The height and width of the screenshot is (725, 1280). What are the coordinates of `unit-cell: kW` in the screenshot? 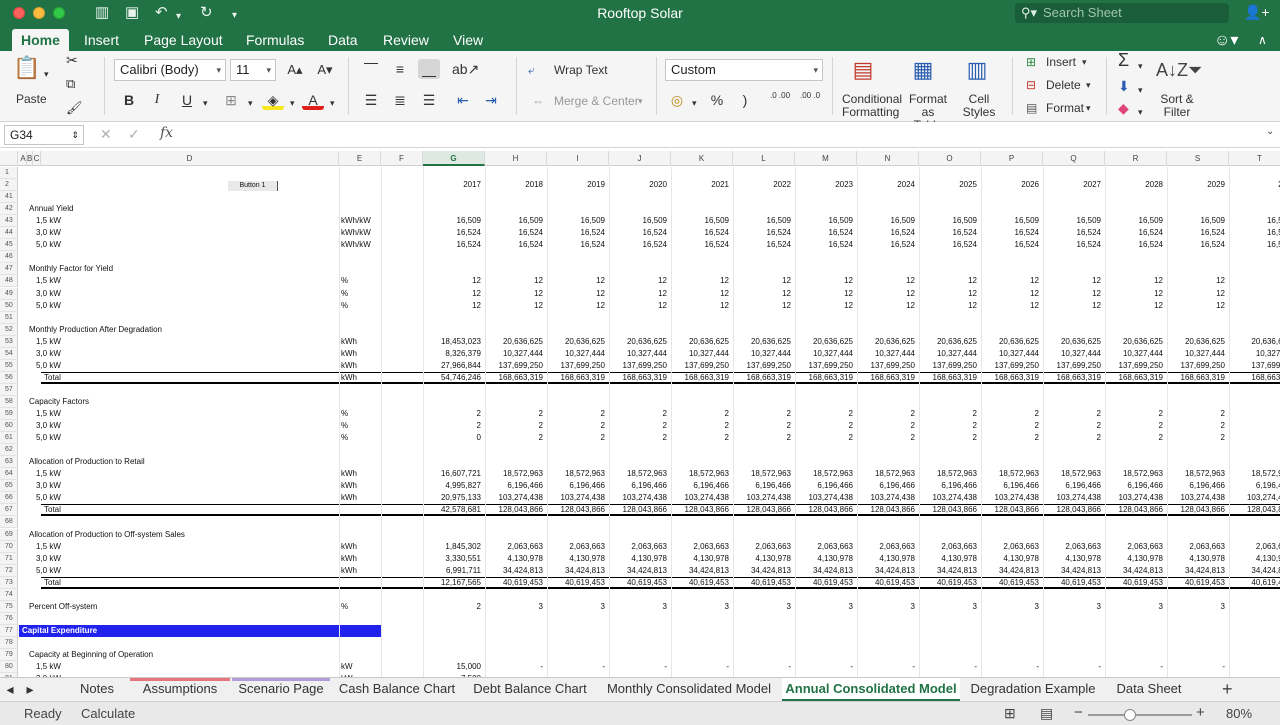 It's located at (347, 667).